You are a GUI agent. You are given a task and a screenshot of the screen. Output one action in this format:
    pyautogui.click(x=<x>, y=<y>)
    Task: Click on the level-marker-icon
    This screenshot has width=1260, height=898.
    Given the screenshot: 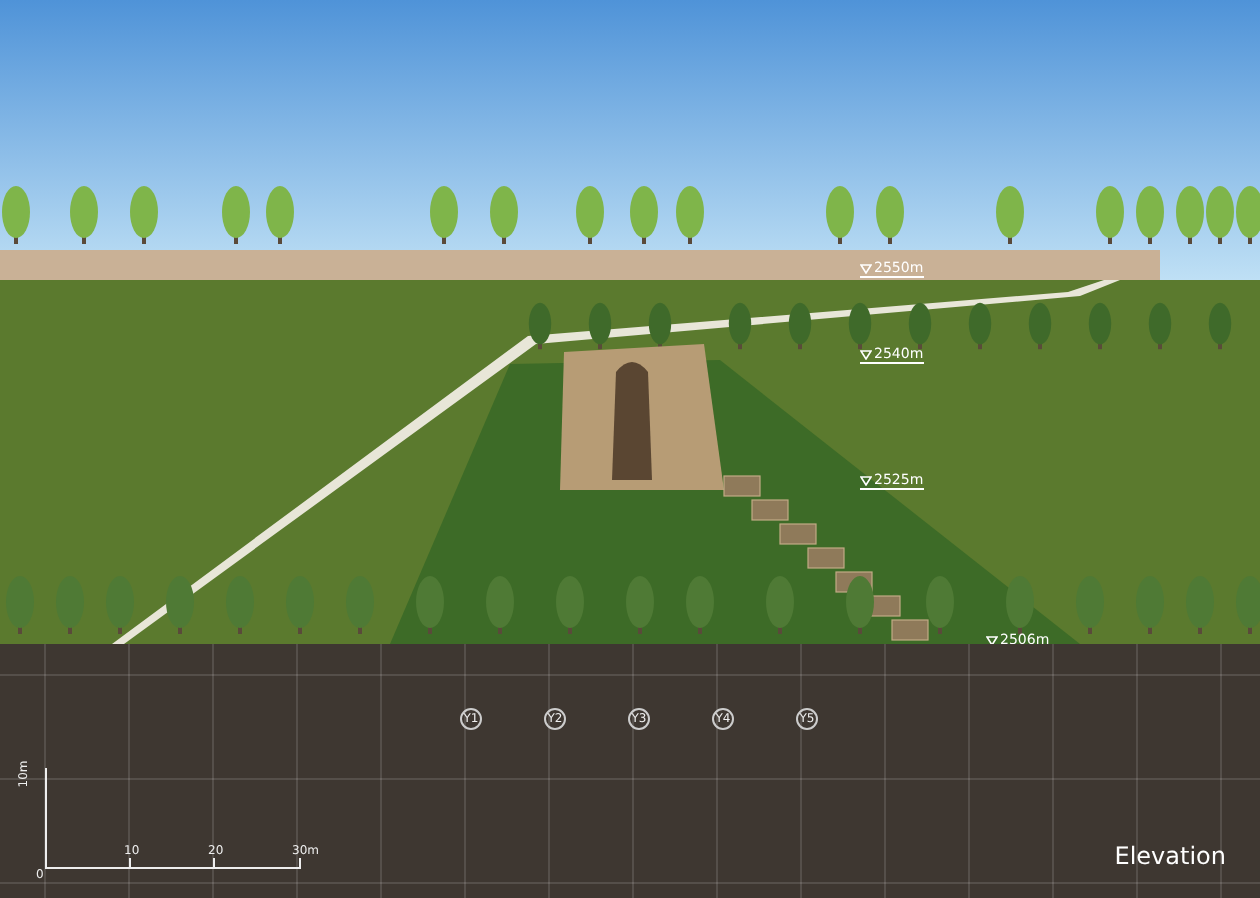 What is the action you would take?
    pyautogui.click(x=992, y=641)
    